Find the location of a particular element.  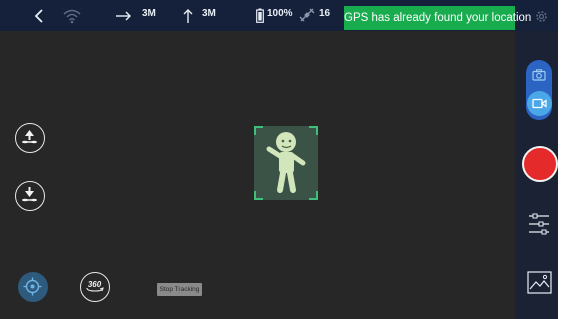

landing-button is located at coordinates (30, 196).